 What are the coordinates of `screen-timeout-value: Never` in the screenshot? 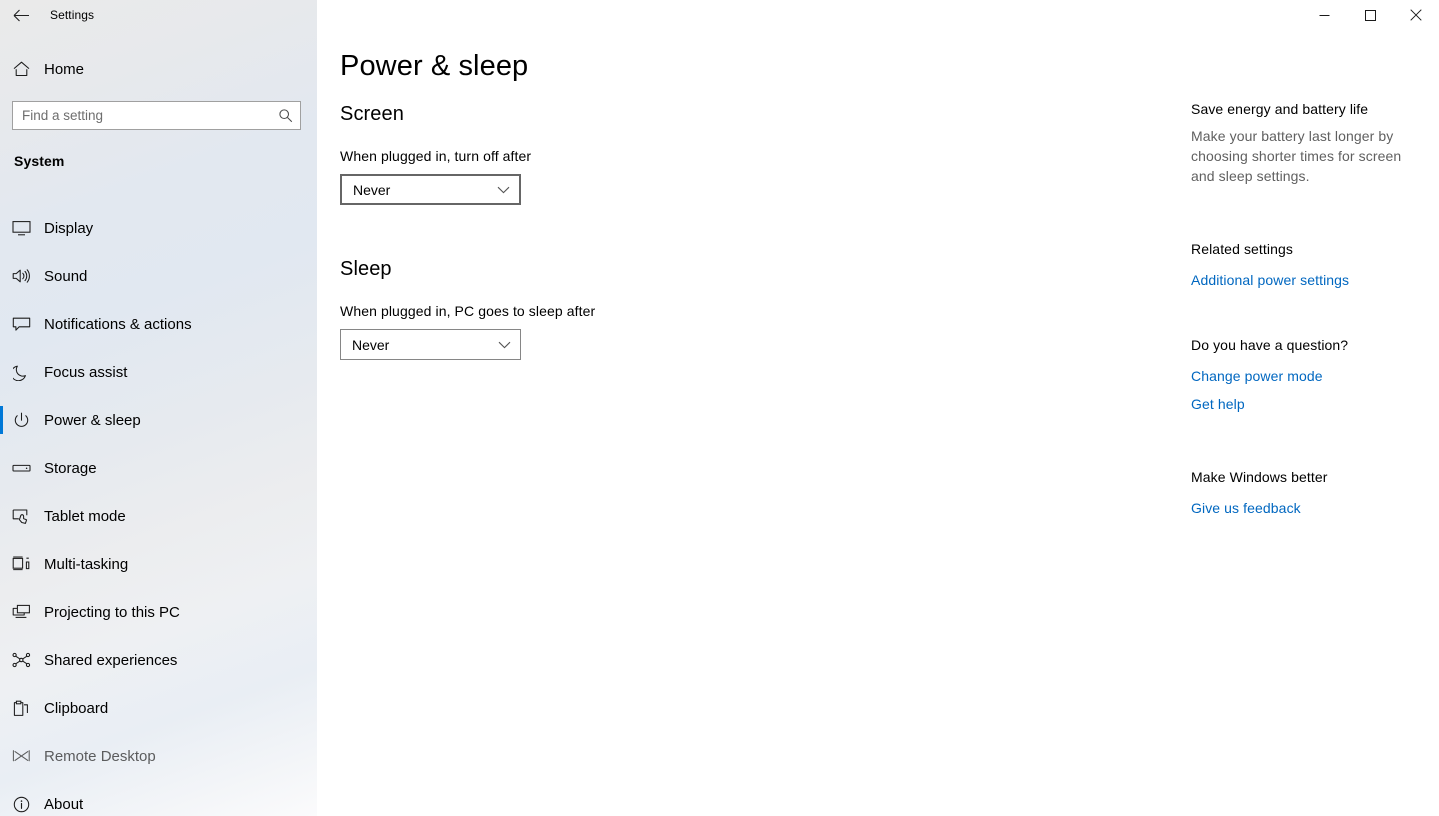 It's located at (372, 189).